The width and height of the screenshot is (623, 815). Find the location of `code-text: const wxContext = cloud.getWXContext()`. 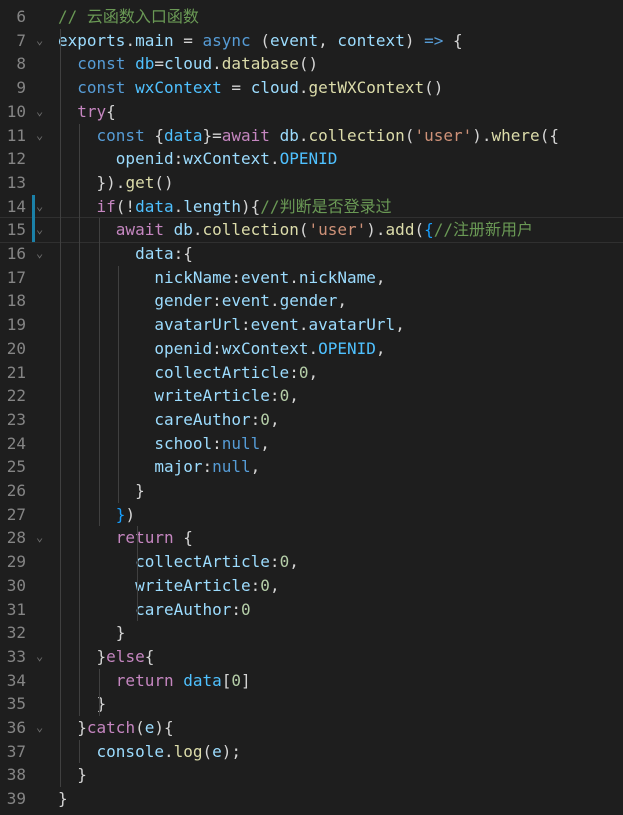

code-text: const wxContext = cloud.getWXContext() is located at coordinates (250, 88).